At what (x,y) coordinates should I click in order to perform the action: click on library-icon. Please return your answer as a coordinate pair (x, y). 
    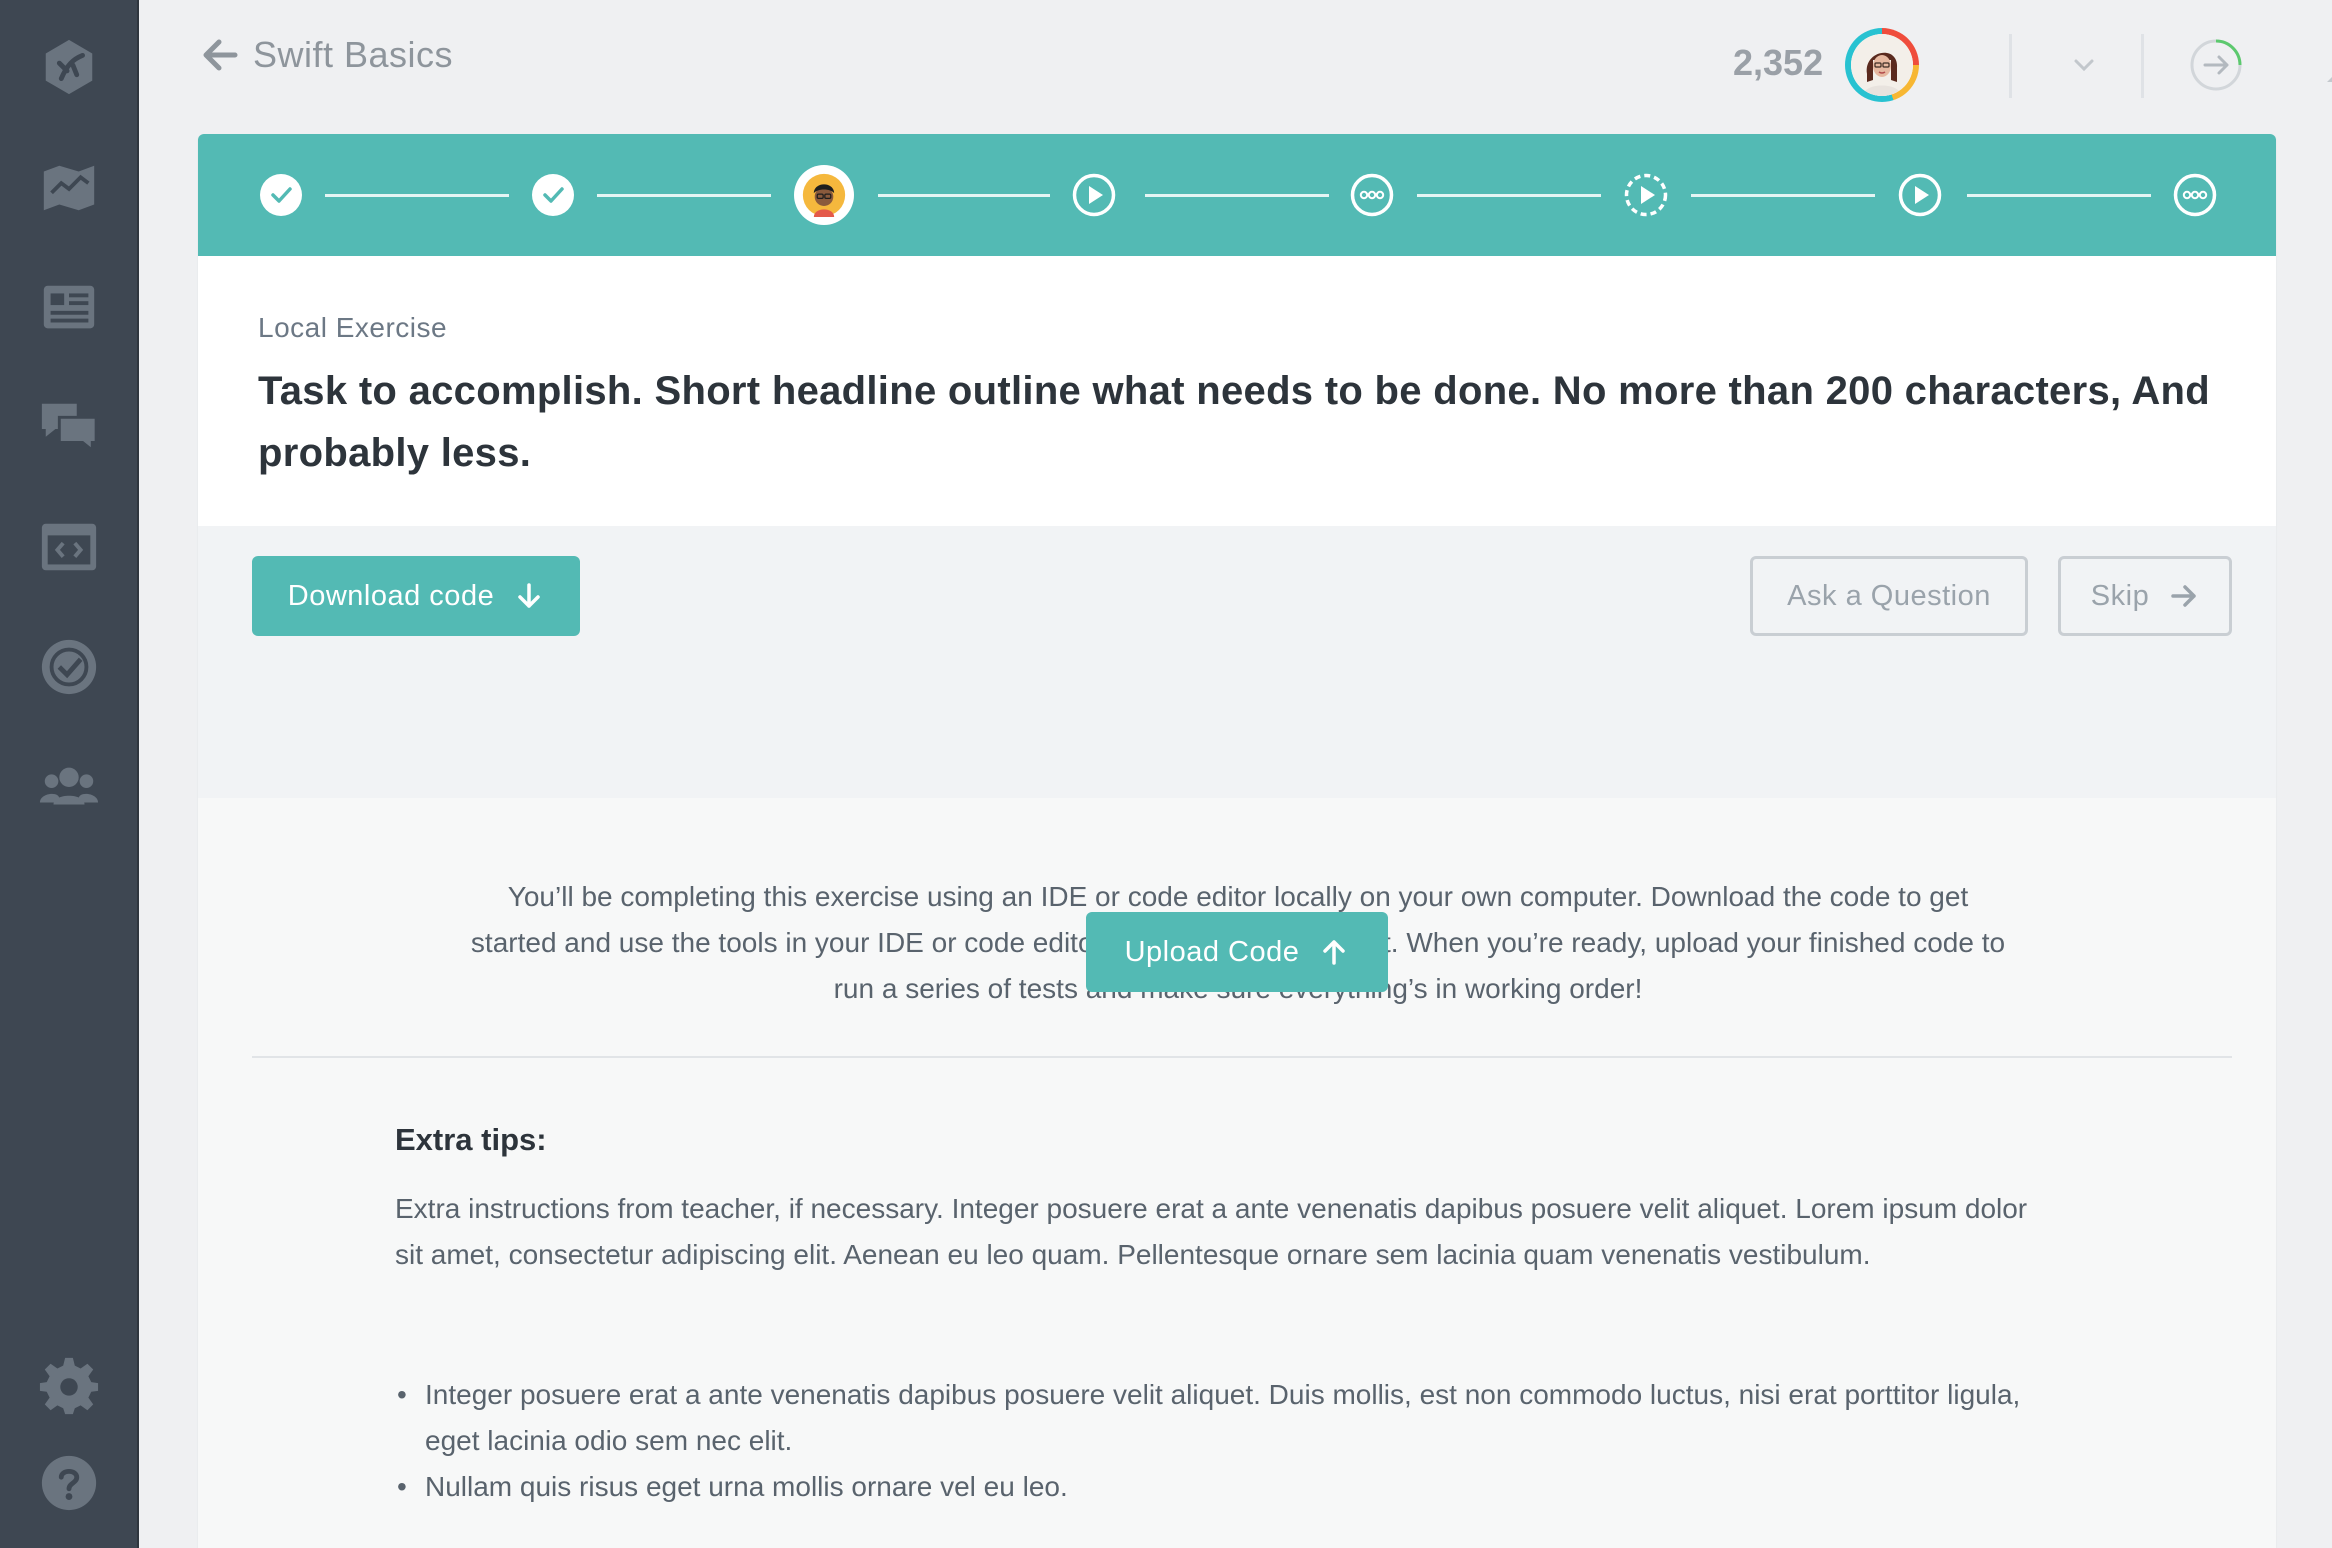
    Looking at the image, I should click on (69, 307).